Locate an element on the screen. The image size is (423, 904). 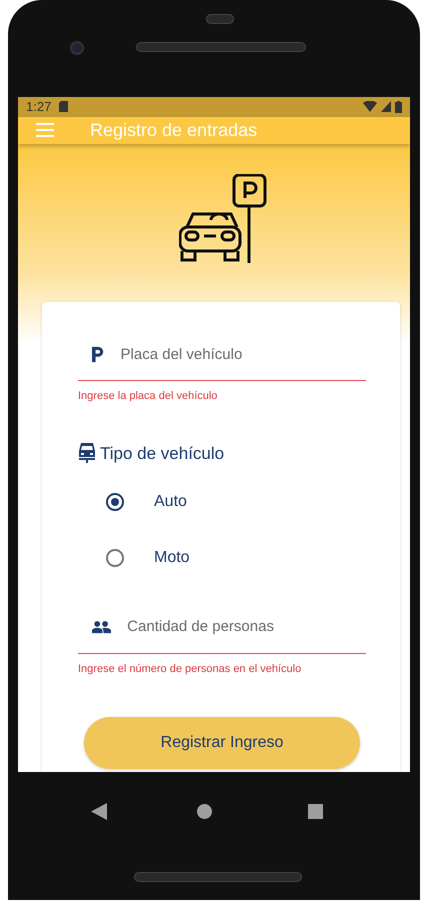
wifi-icon is located at coordinates (370, 106).